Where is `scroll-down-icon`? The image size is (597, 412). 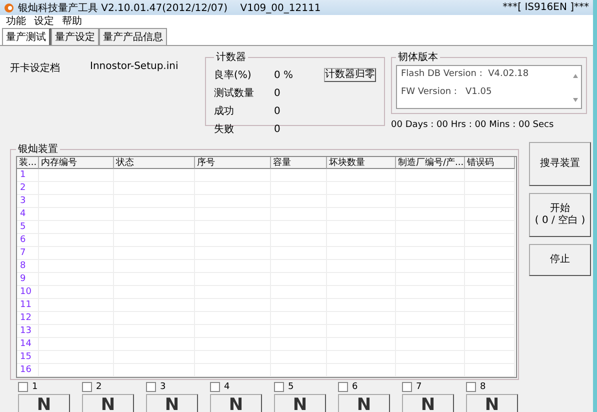 scroll-down-icon is located at coordinates (575, 100).